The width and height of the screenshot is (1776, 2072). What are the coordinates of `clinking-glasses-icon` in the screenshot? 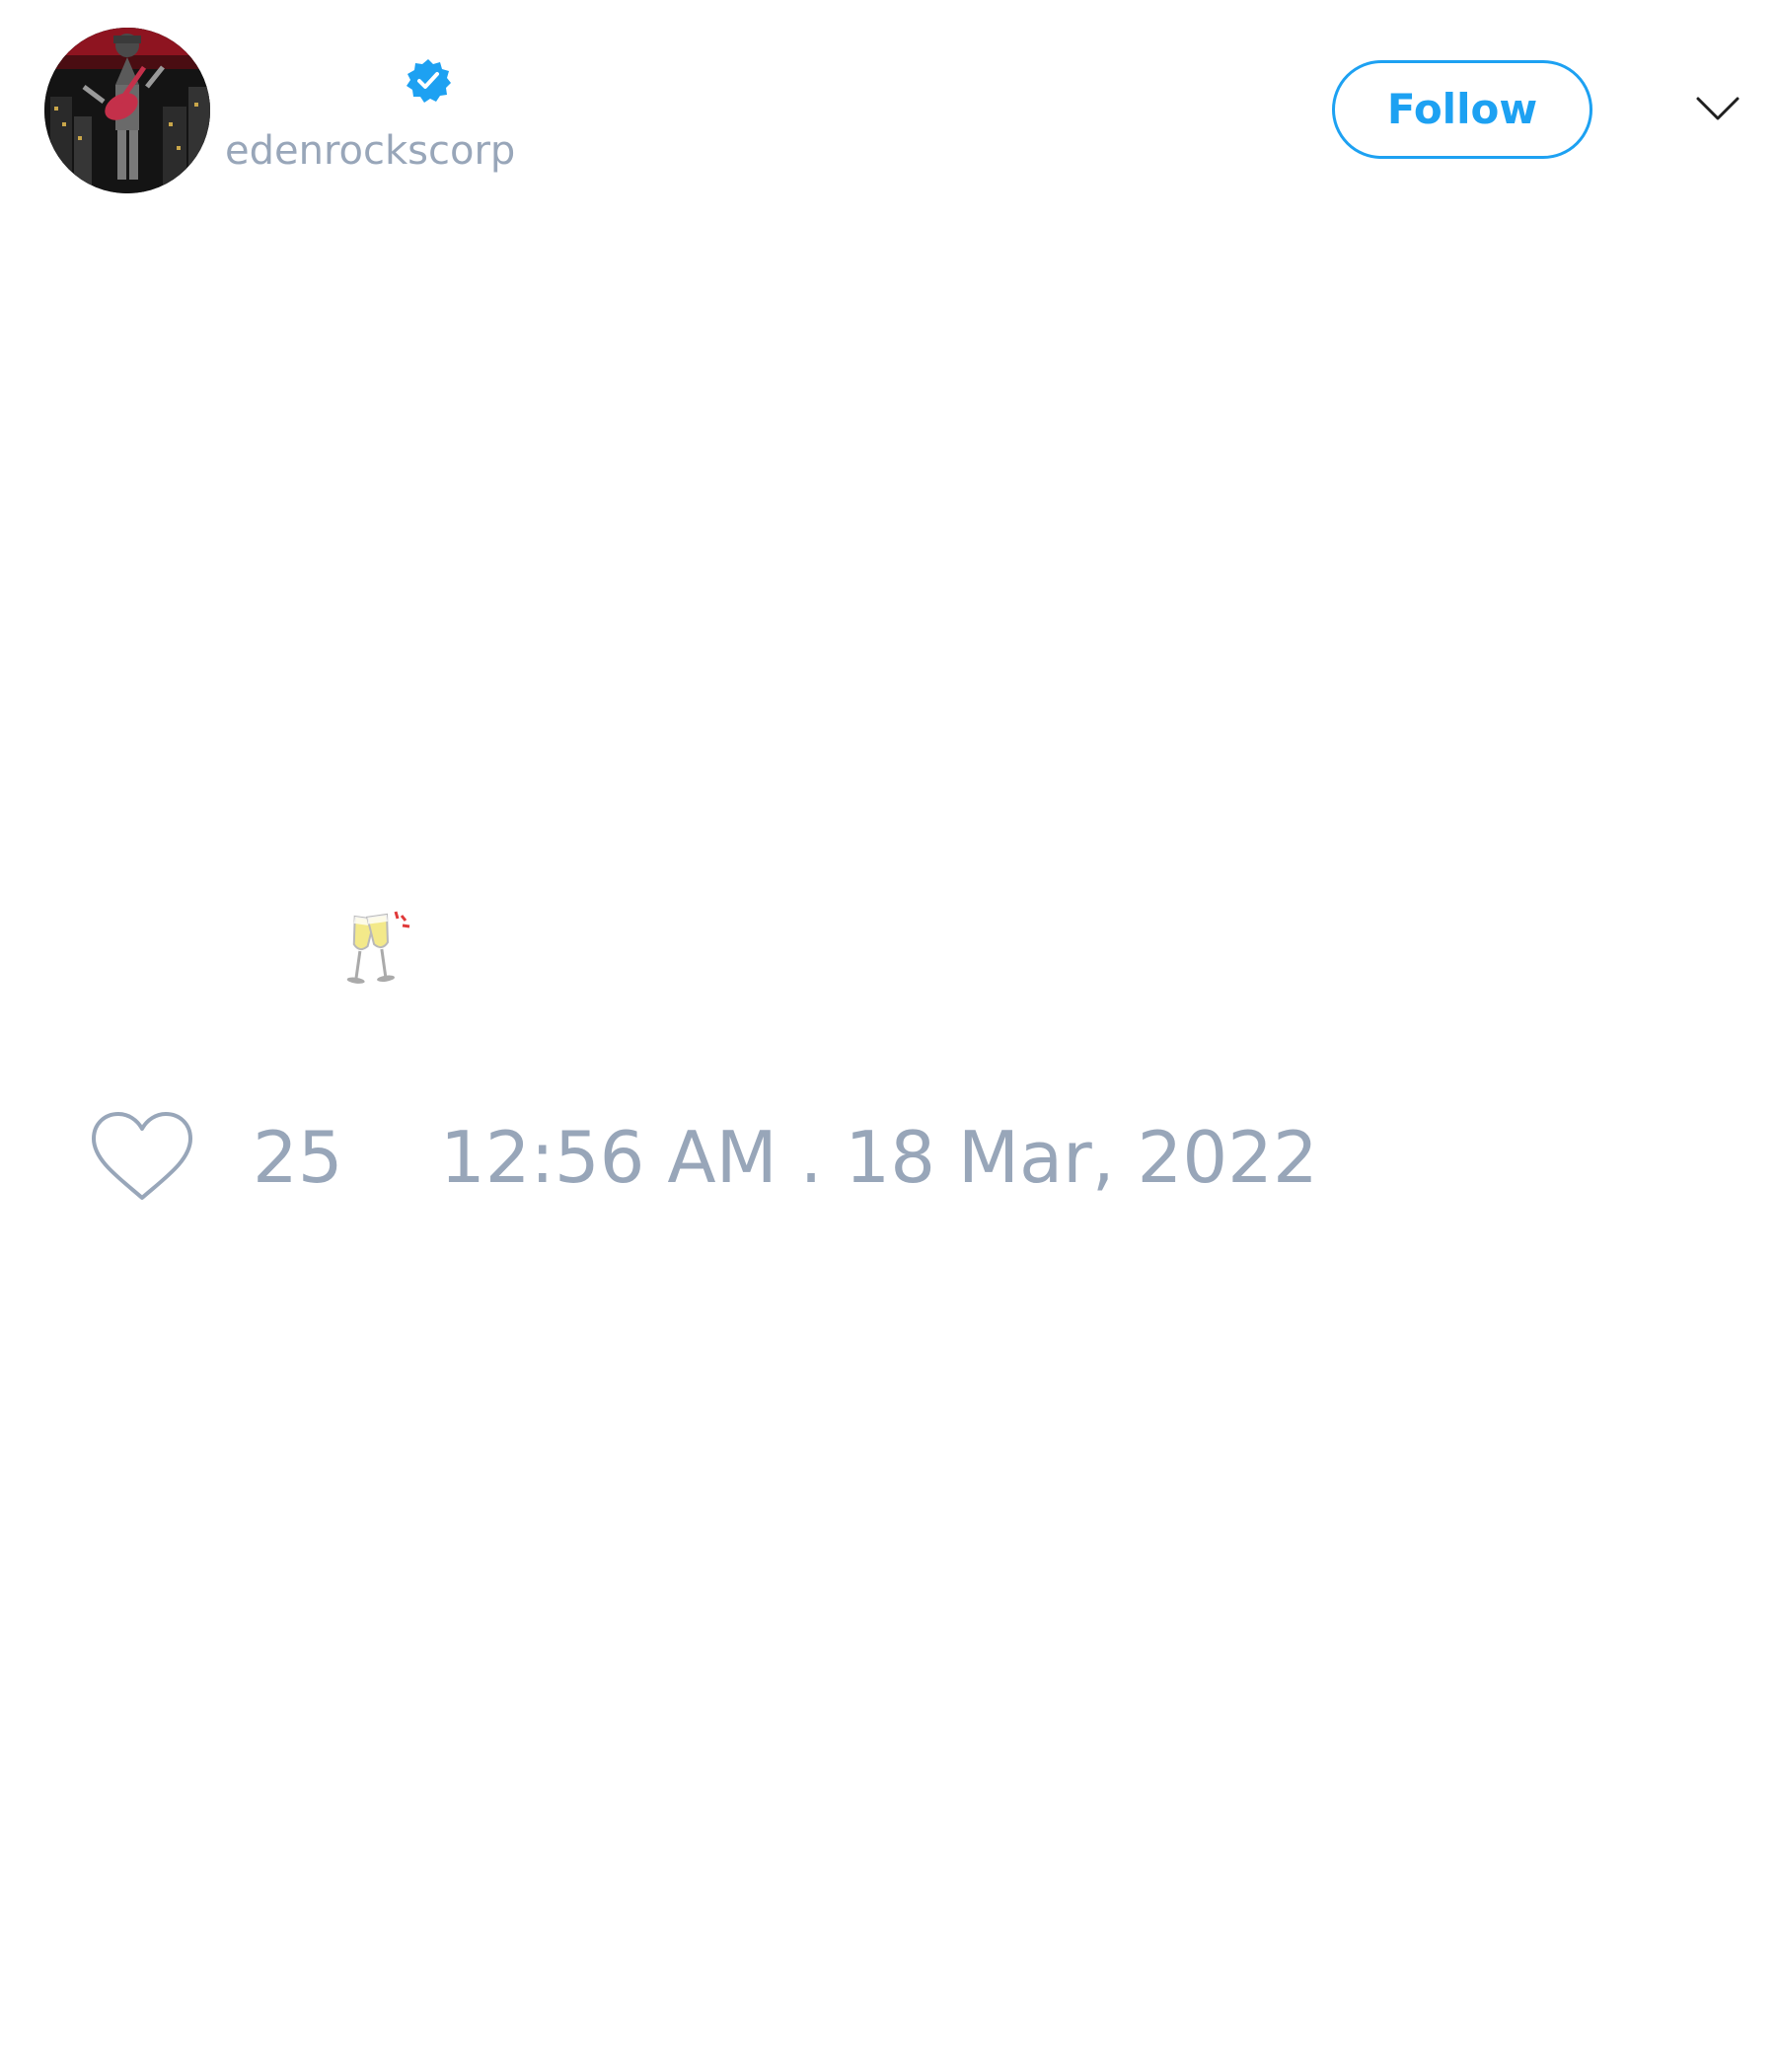 It's located at (378, 948).